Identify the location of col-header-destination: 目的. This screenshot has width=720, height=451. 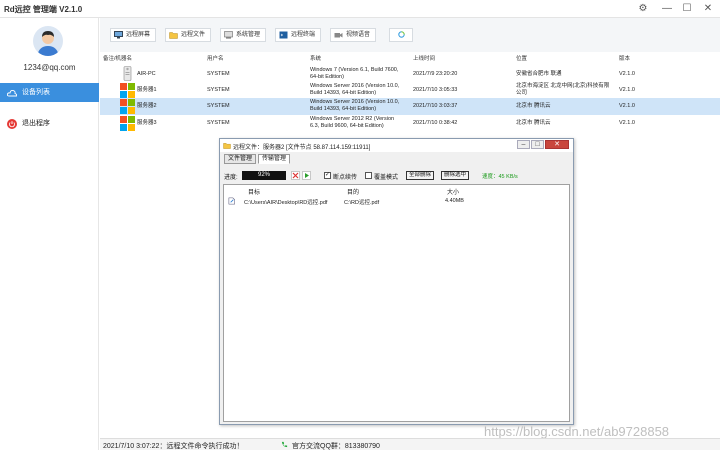
(353, 191).